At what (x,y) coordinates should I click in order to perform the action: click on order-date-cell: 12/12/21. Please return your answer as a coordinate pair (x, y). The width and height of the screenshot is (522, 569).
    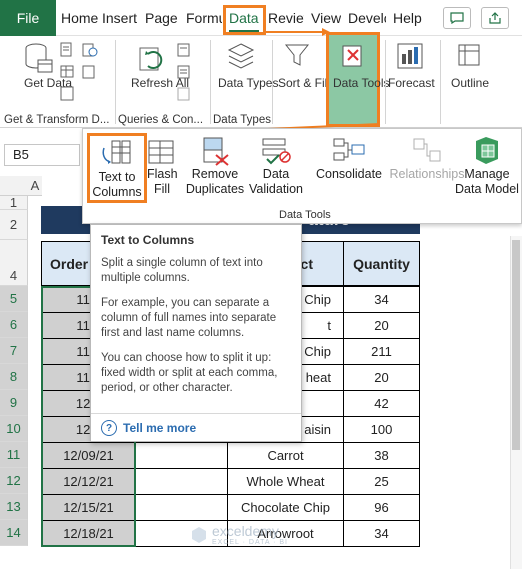
    Looking at the image, I should click on (88, 481).